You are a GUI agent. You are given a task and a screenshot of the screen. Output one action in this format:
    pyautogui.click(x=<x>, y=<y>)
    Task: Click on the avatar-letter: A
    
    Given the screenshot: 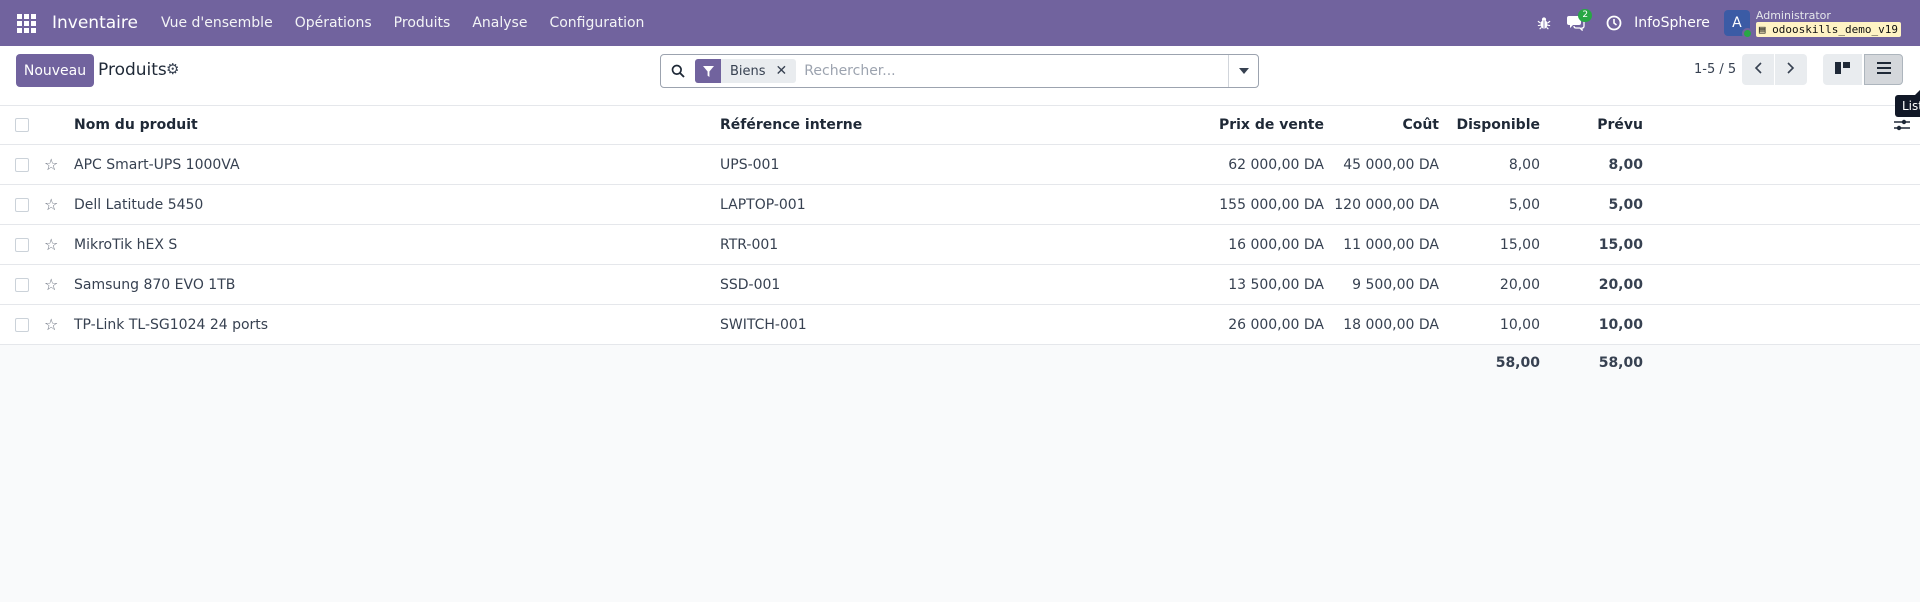 What is the action you would take?
    pyautogui.click(x=1737, y=23)
    